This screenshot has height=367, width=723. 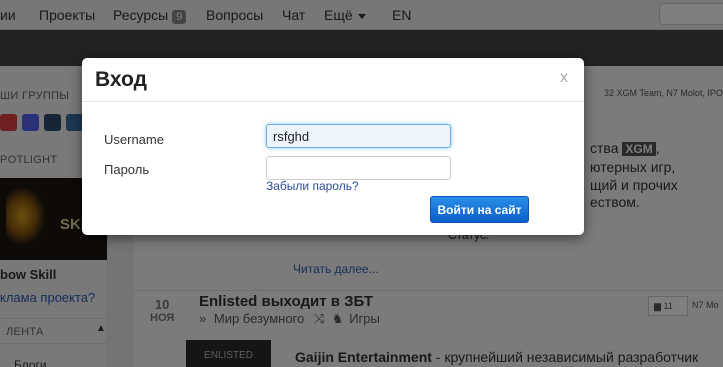 What do you see at coordinates (127, 169) in the screenshot?
I see `password-label: Пароль` at bounding box center [127, 169].